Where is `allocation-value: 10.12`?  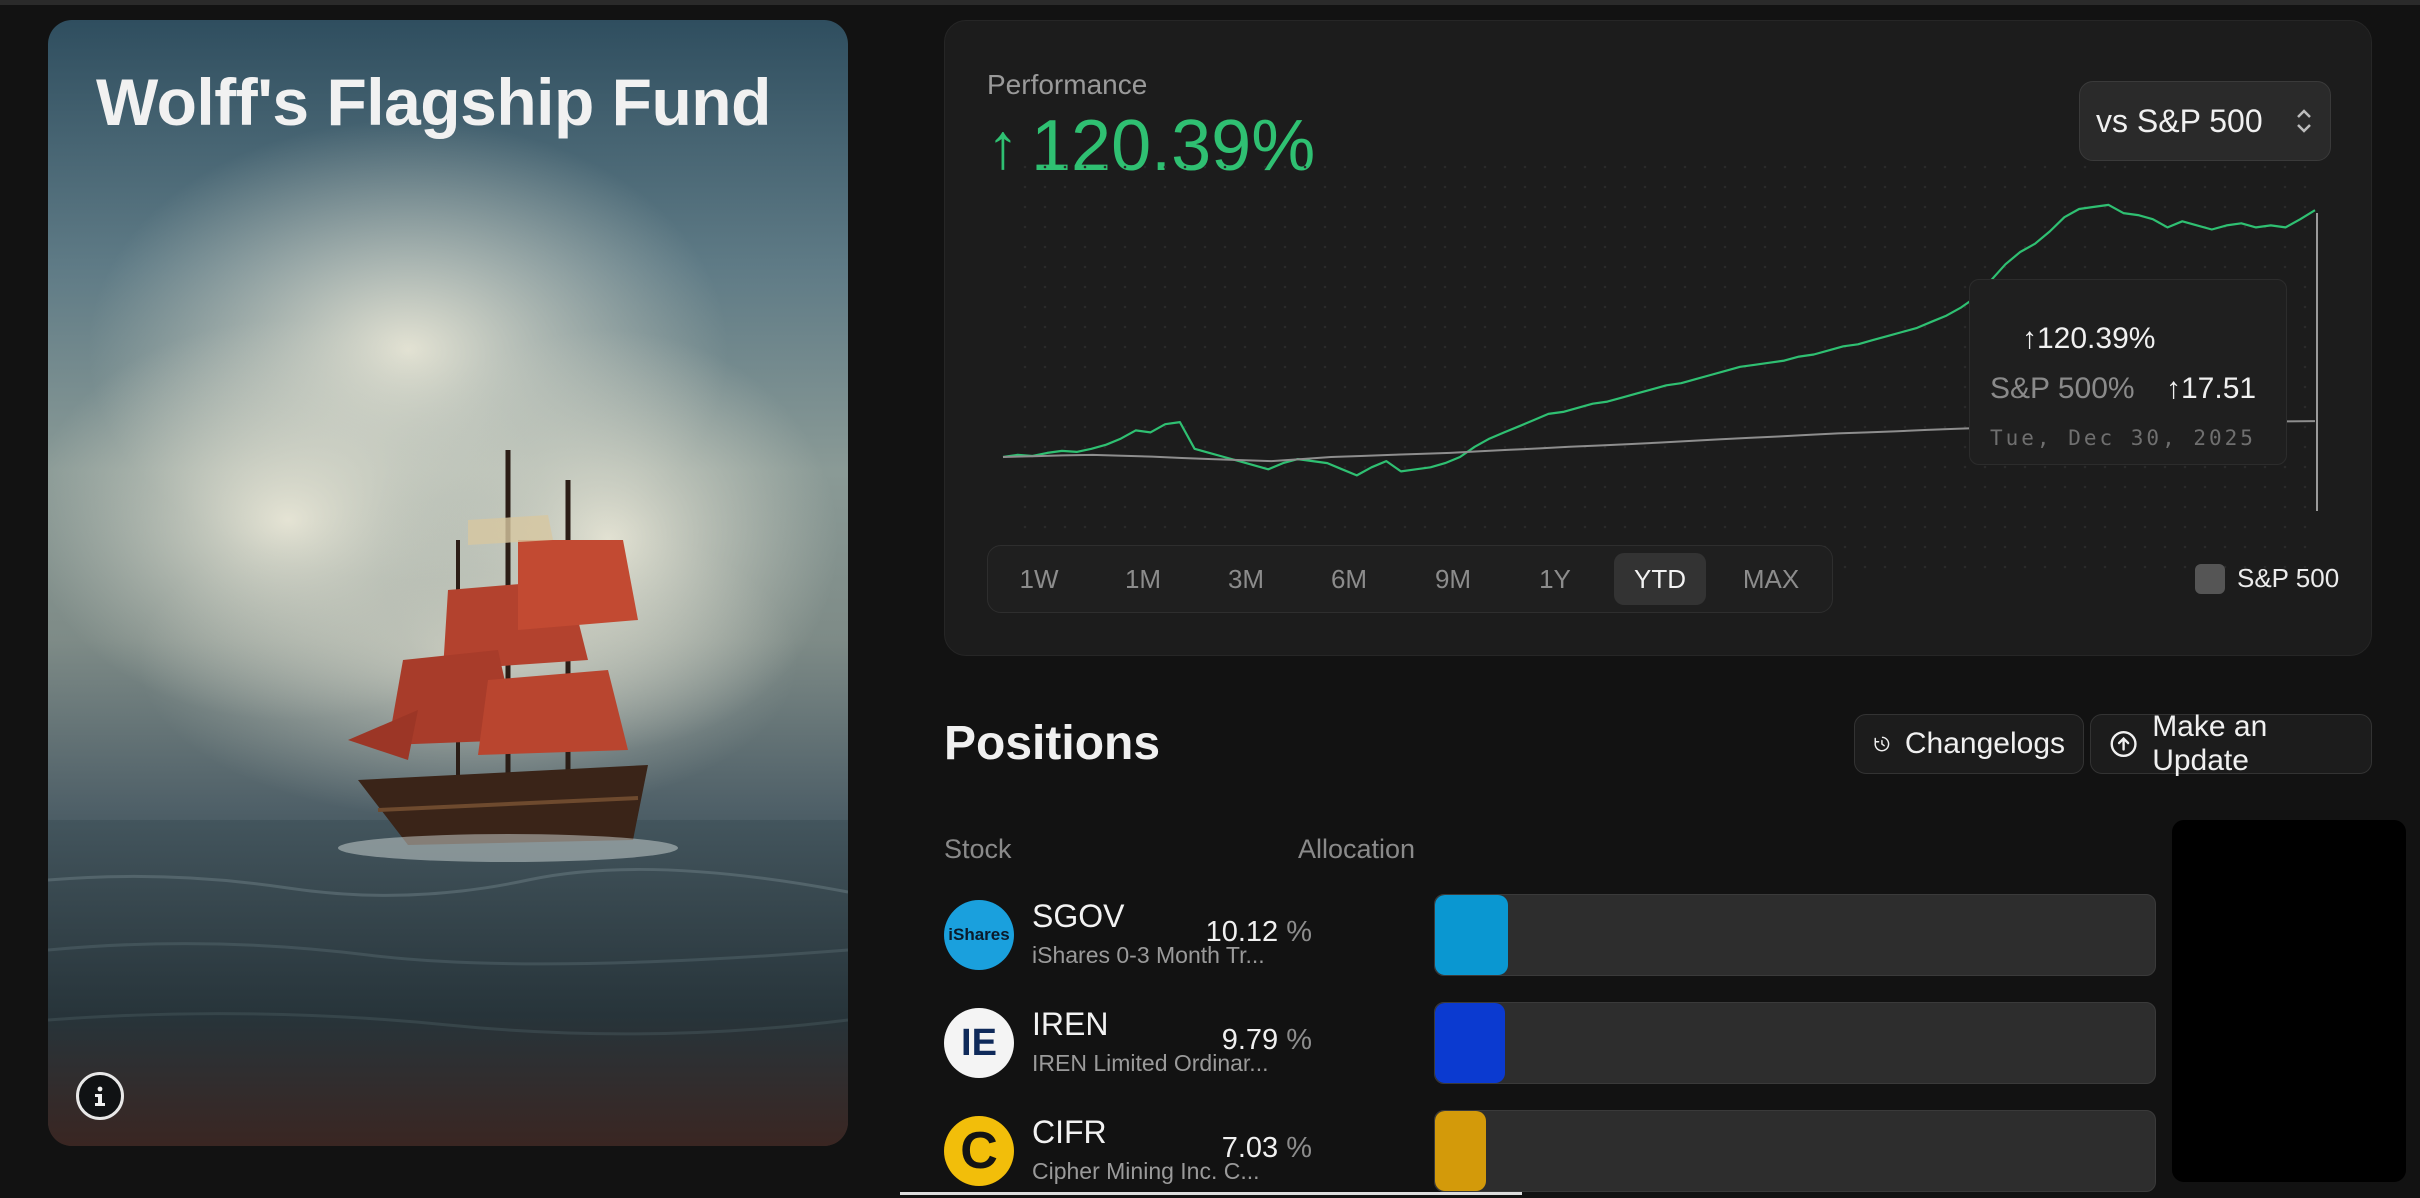
allocation-value: 10.12 is located at coordinates (1242, 932).